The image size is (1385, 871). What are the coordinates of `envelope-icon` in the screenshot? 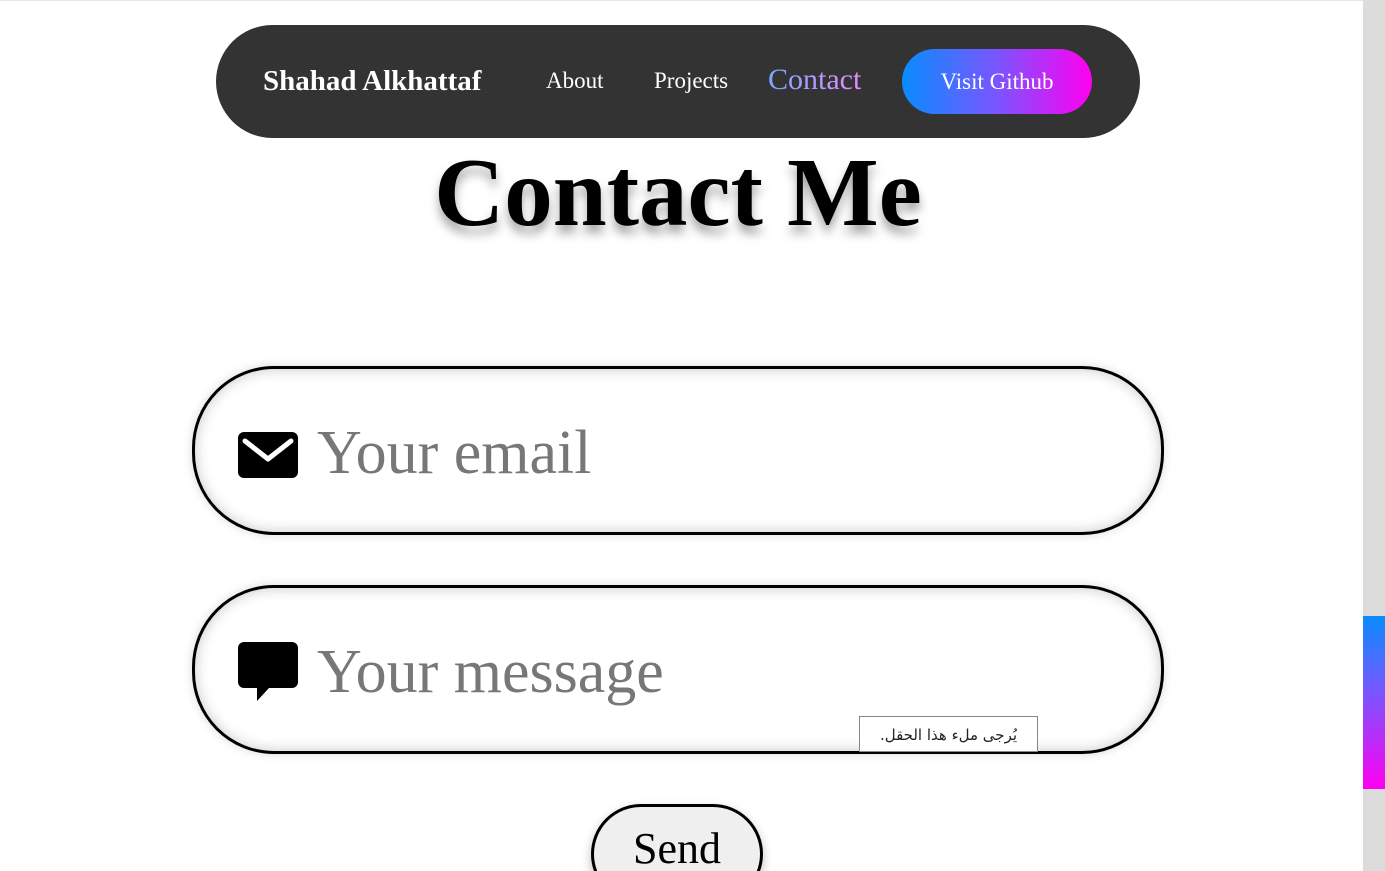 It's located at (268, 455).